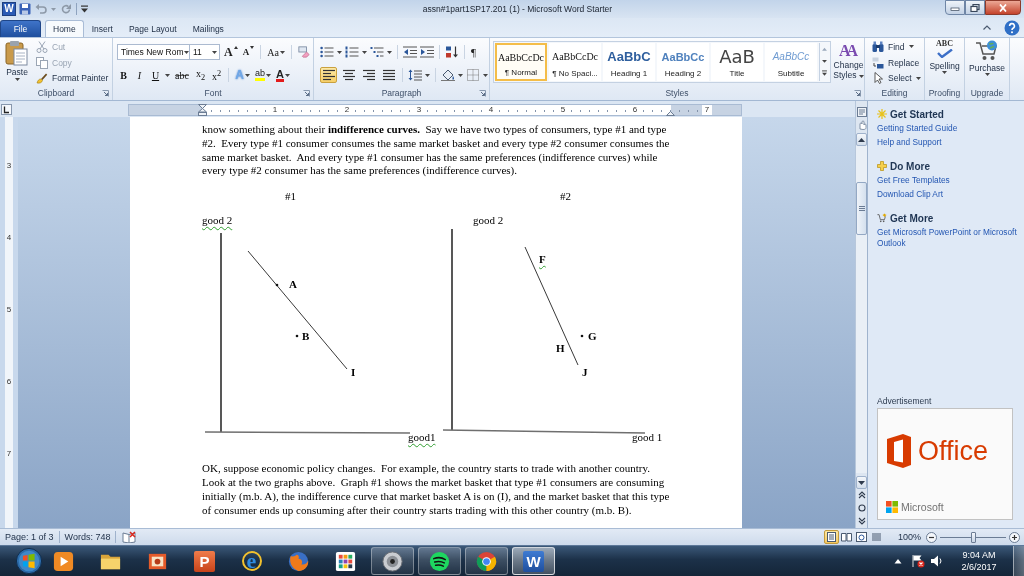  I want to click on minimize-button, so click(955, 7).